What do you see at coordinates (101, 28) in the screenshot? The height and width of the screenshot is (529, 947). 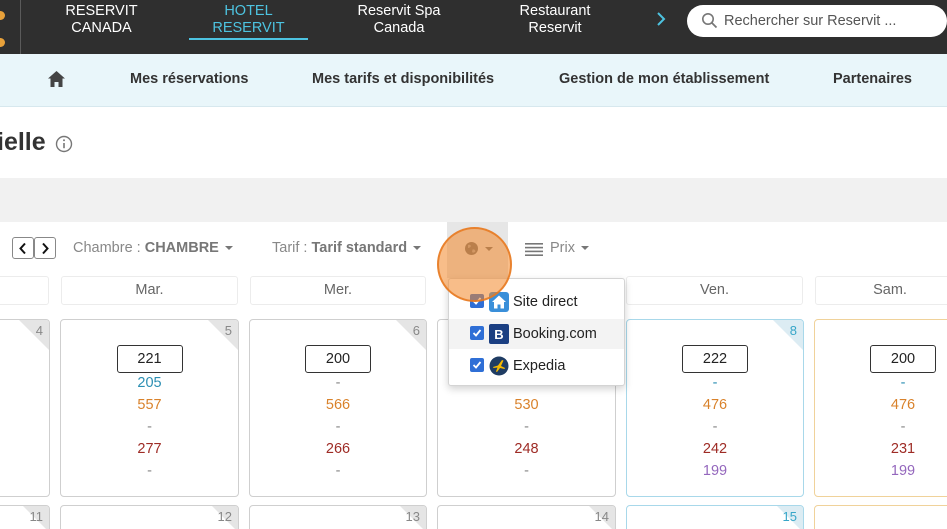 I see `topnav-item-line: CANADA` at bounding box center [101, 28].